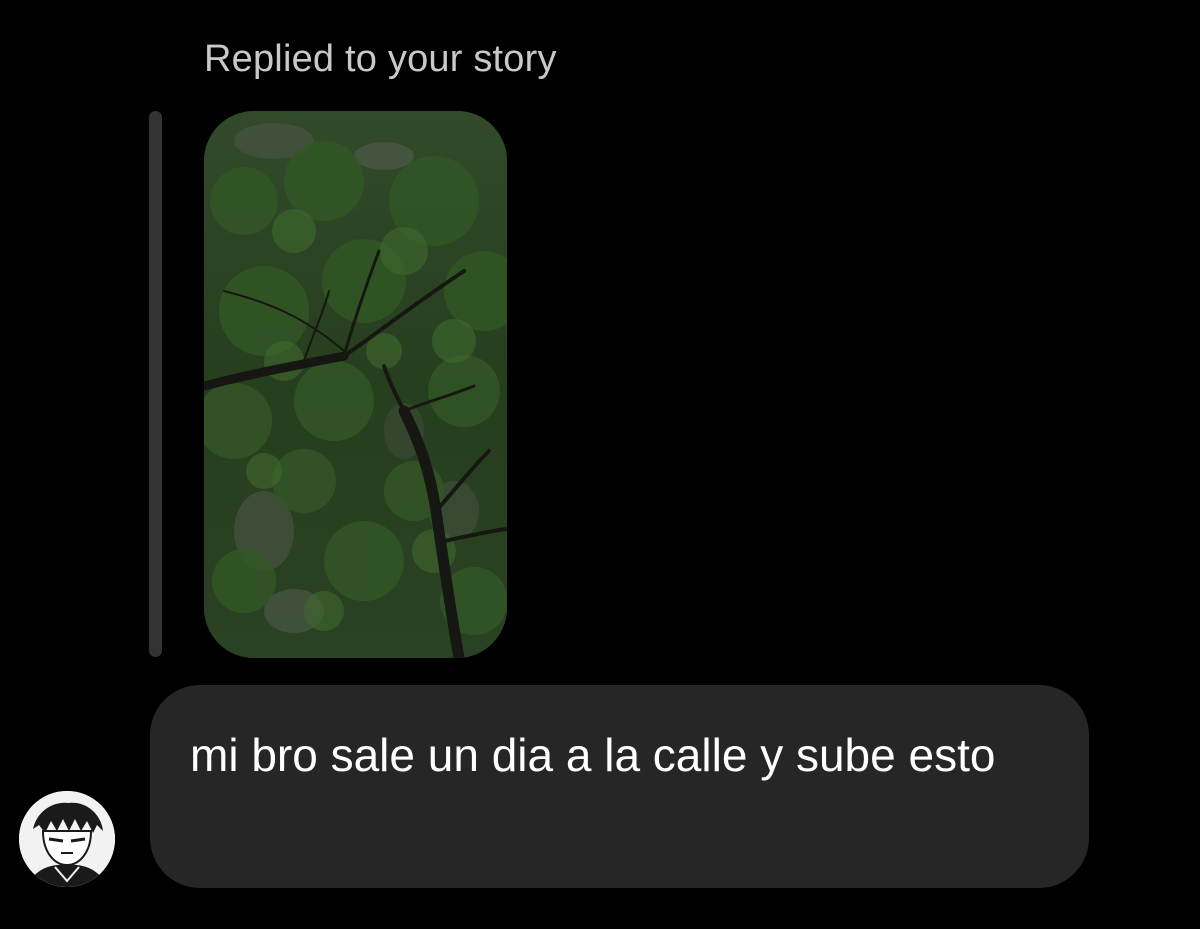  I want to click on avatar-icon, so click(67, 839).